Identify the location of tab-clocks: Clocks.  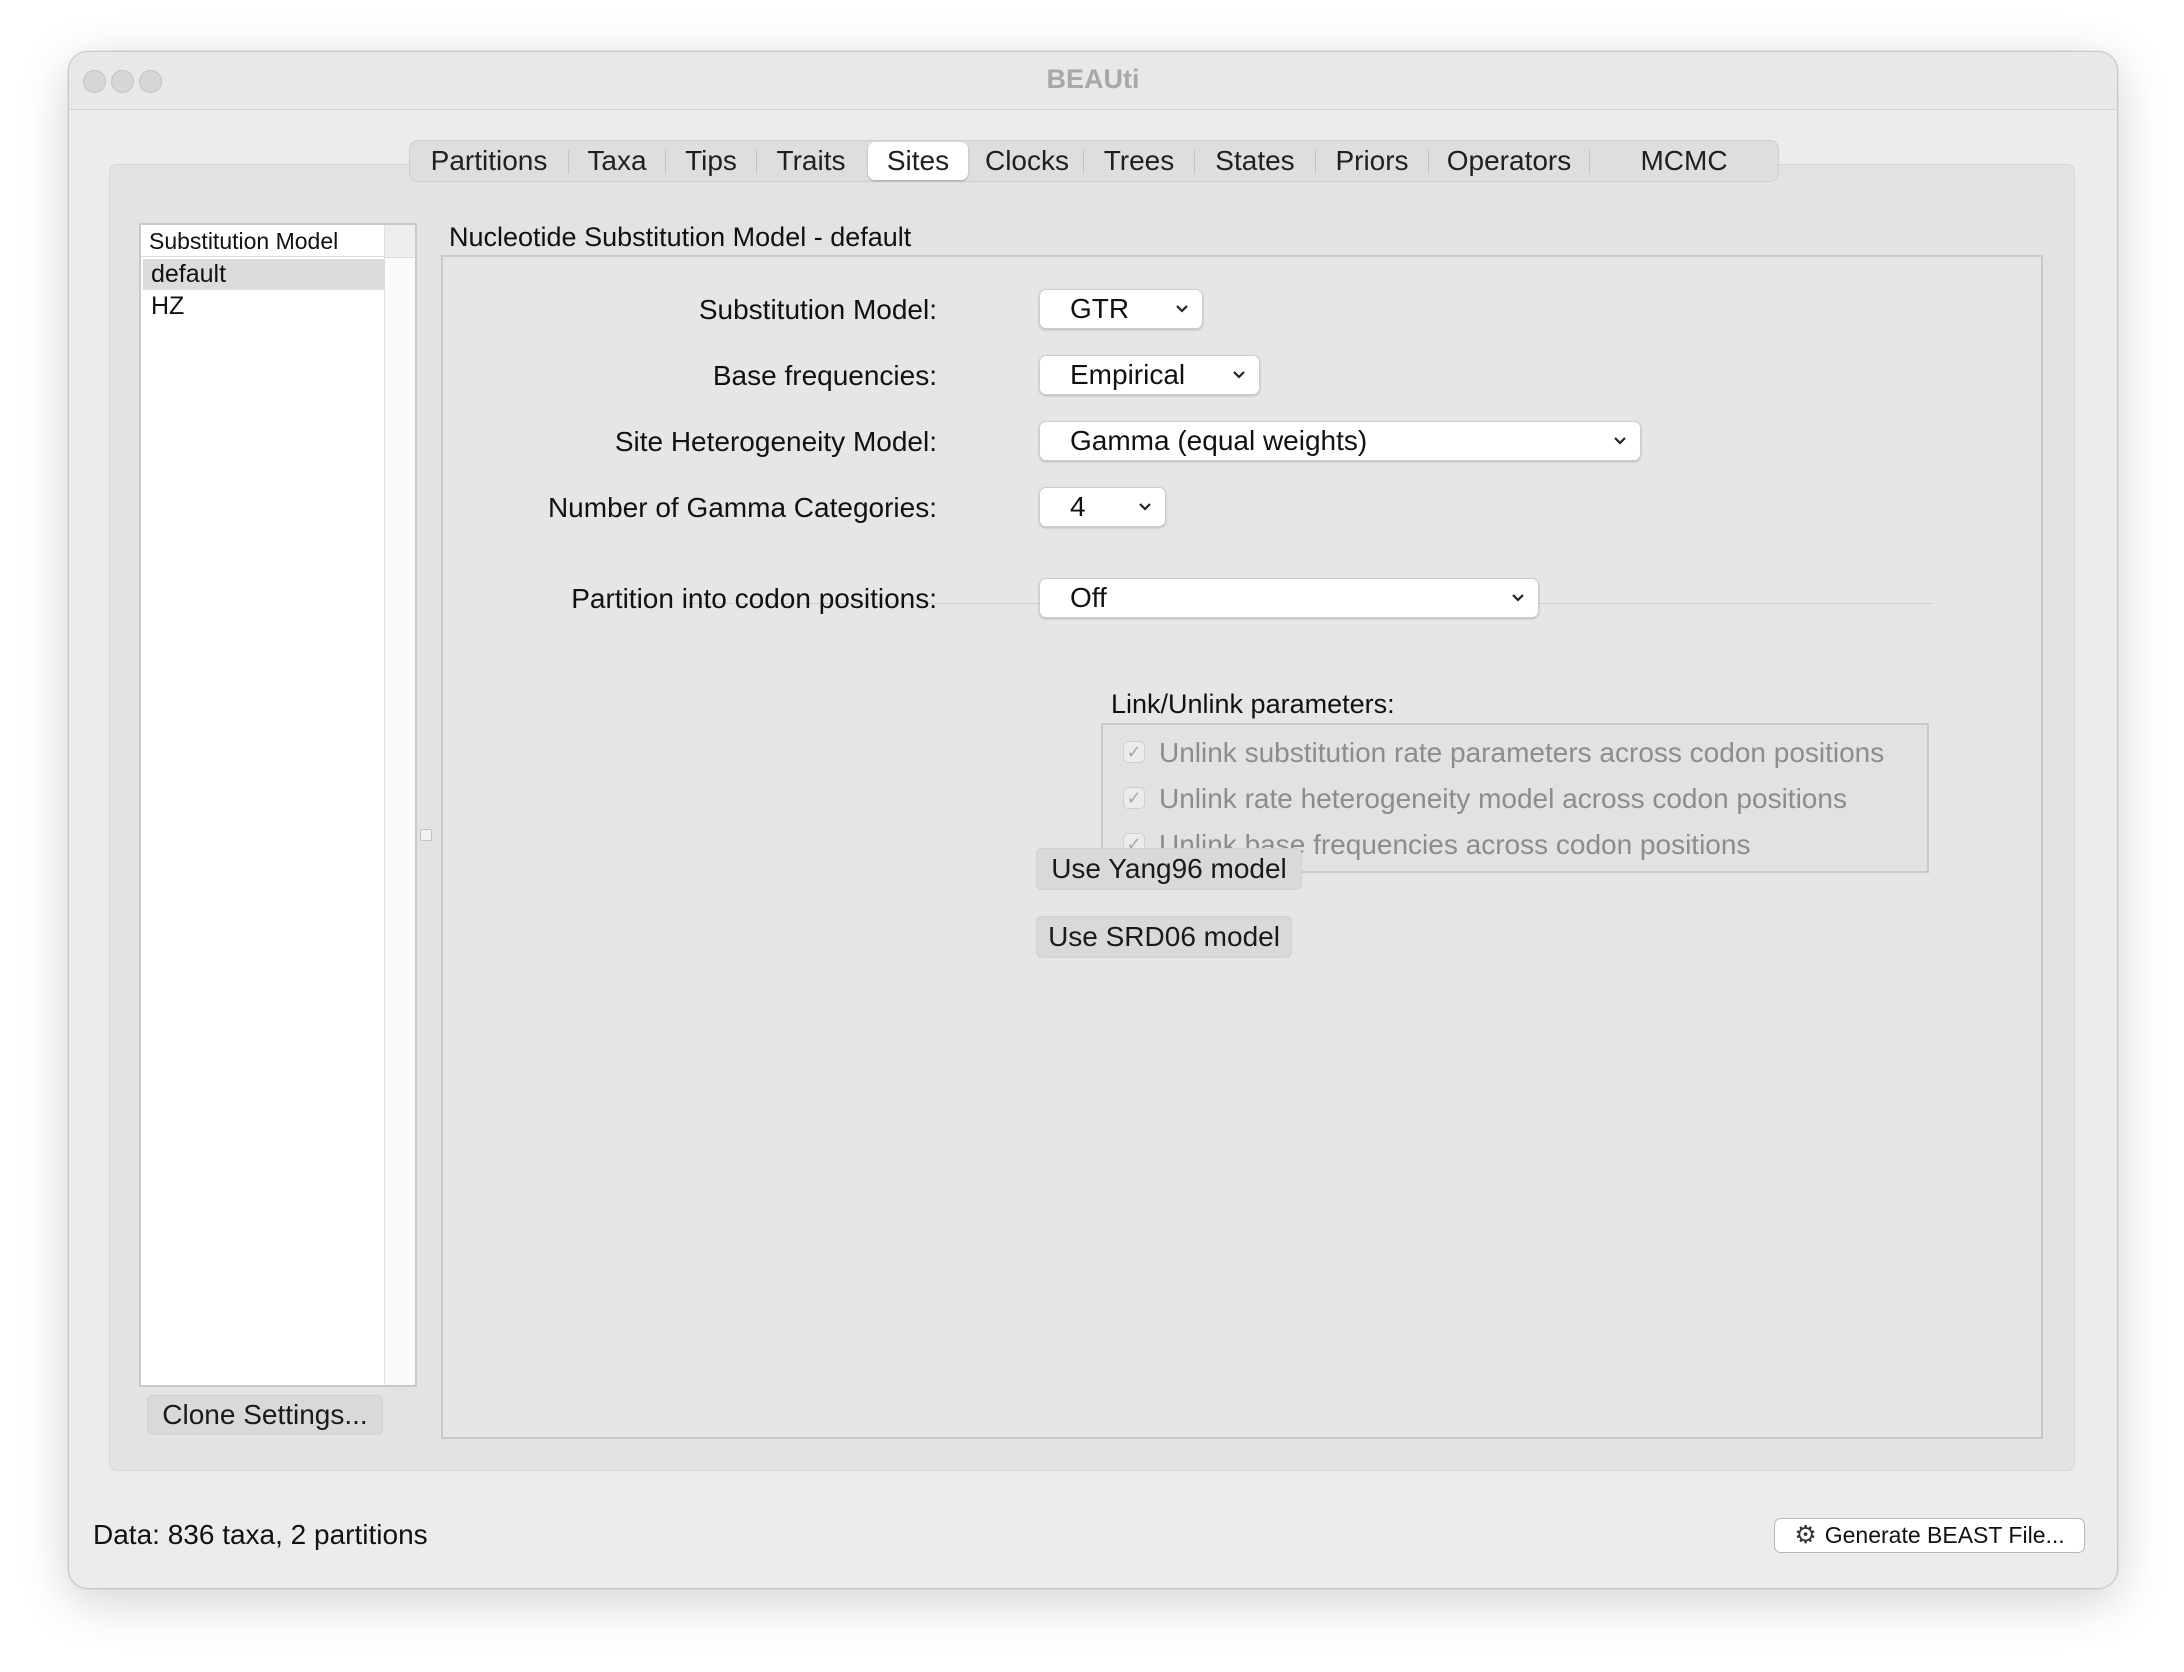
(1027, 161).